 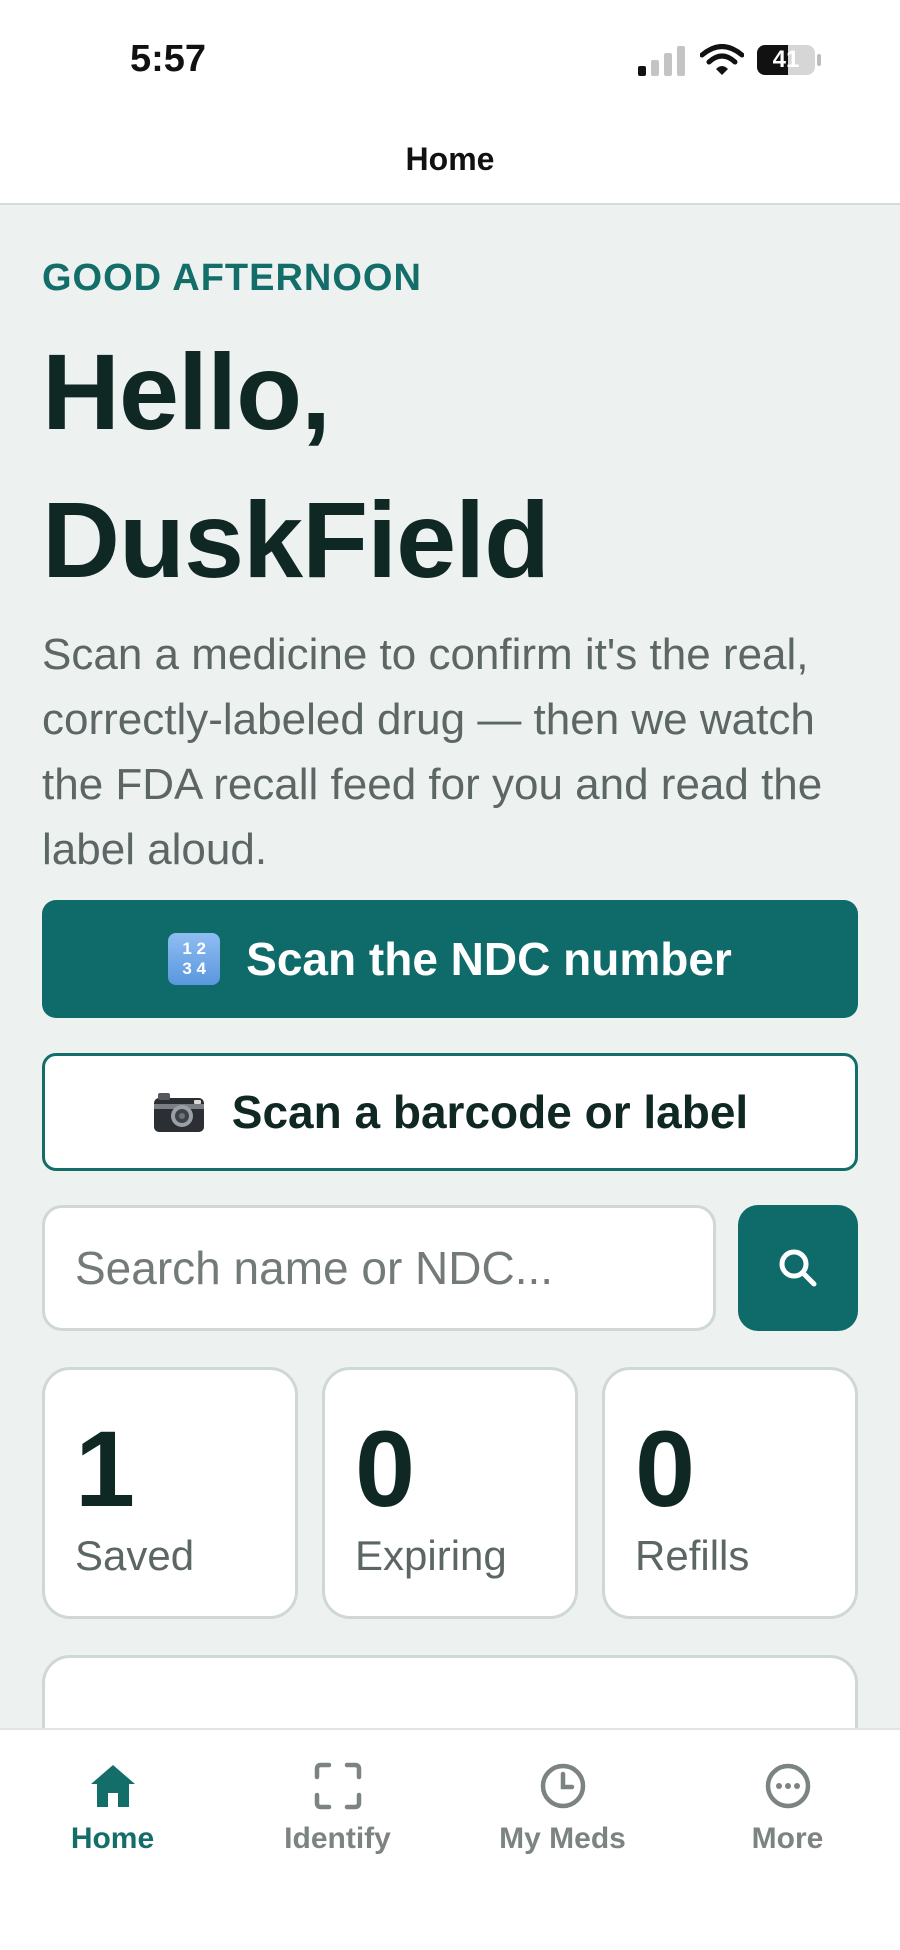 I want to click on page-title: Home, so click(x=450, y=158).